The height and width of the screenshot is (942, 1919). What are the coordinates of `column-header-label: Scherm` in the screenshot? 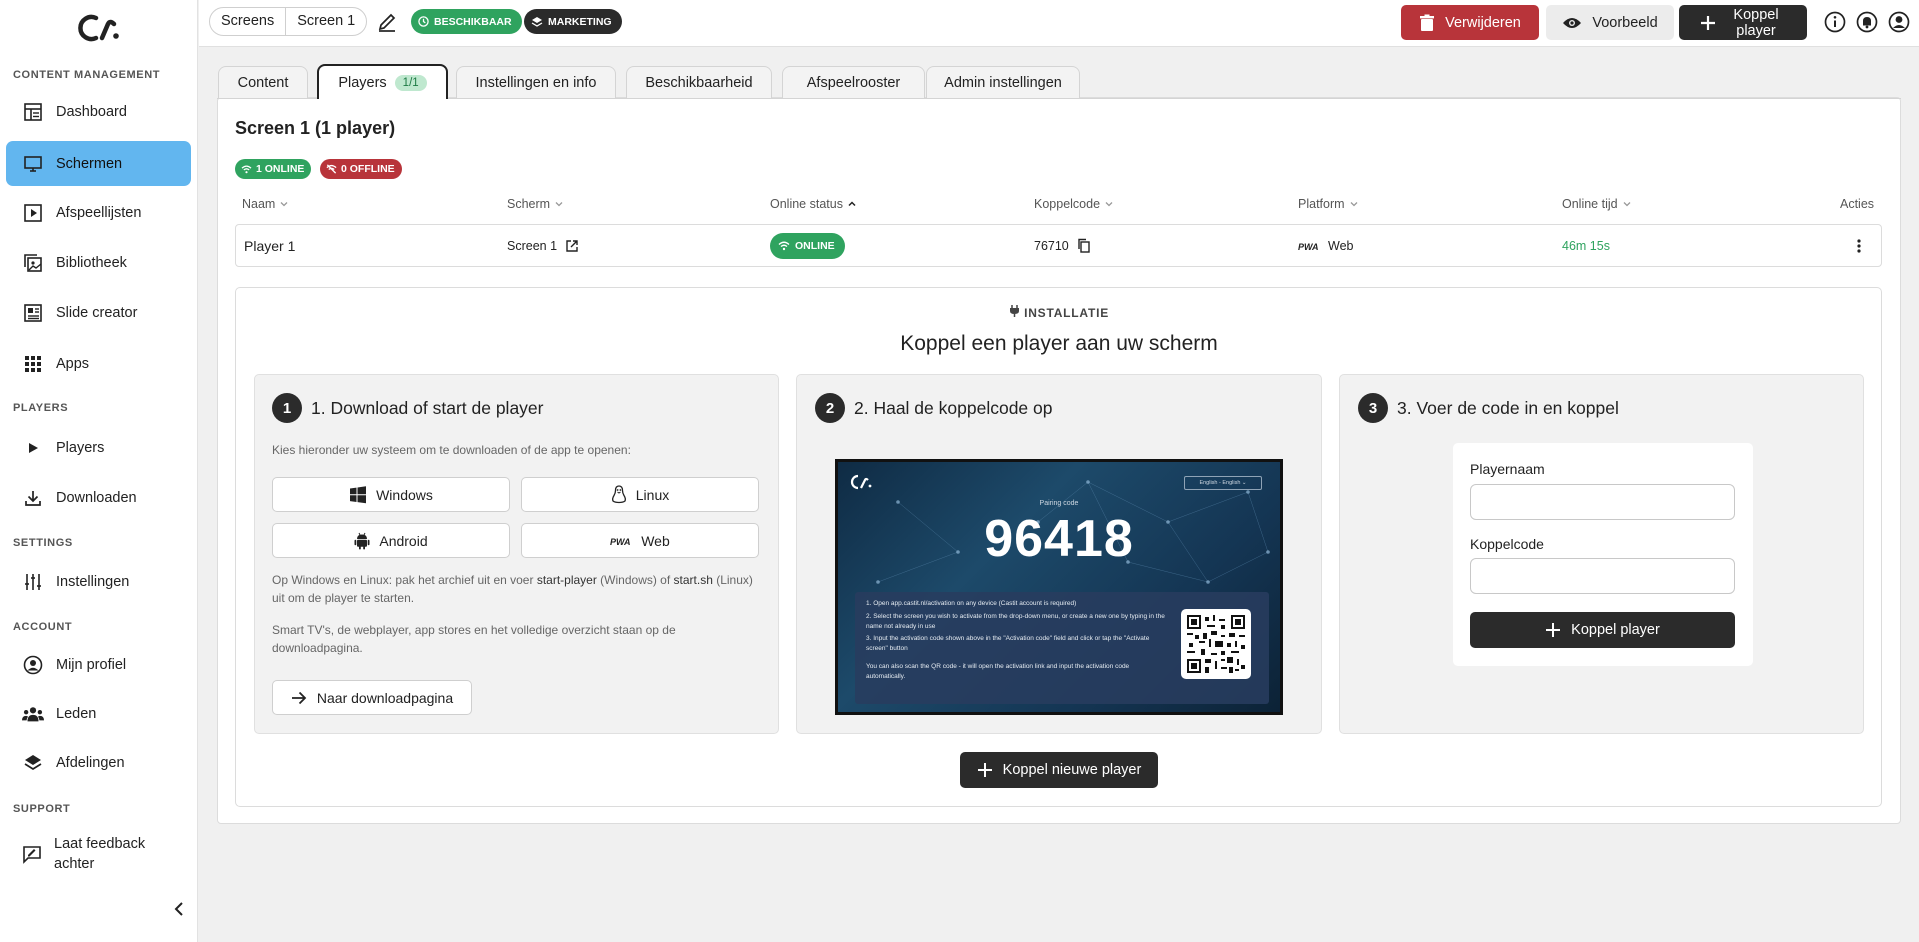 It's located at (529, 204).